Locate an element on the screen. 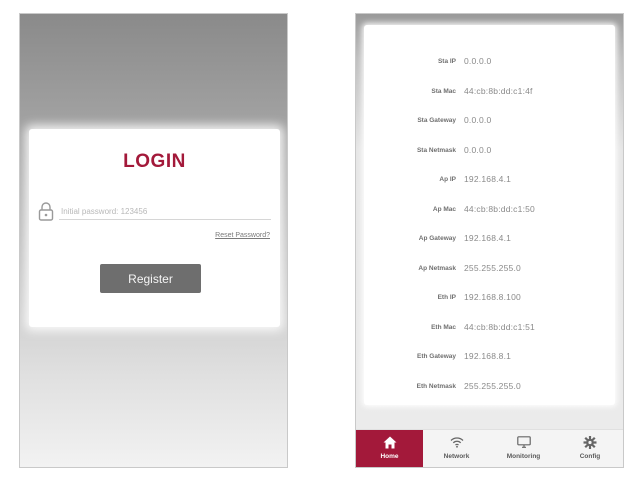  info-value: 192.168.8.1 is located at coordinates (488, 356).